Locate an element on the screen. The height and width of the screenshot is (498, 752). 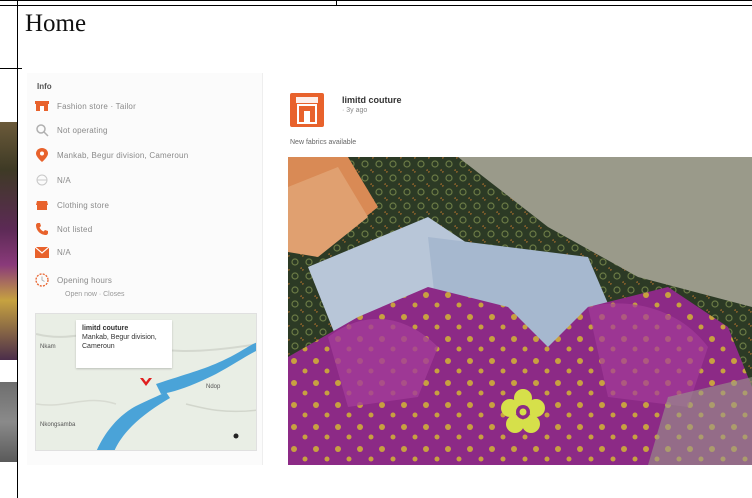
map-callout-line: limitd couture is located at coordinates (105, 328).